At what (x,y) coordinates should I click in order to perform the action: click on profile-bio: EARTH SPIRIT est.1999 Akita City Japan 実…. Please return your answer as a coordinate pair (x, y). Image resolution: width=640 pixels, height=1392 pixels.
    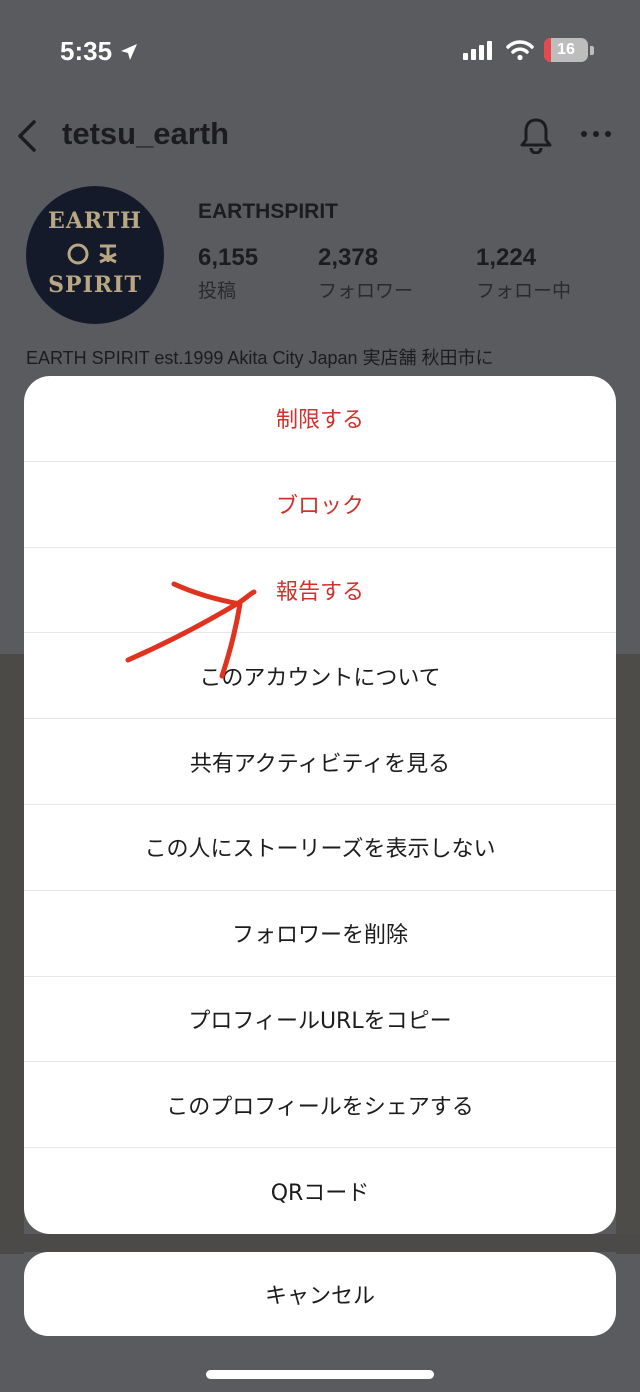
    Looking at the image, I should click on (260, 358).